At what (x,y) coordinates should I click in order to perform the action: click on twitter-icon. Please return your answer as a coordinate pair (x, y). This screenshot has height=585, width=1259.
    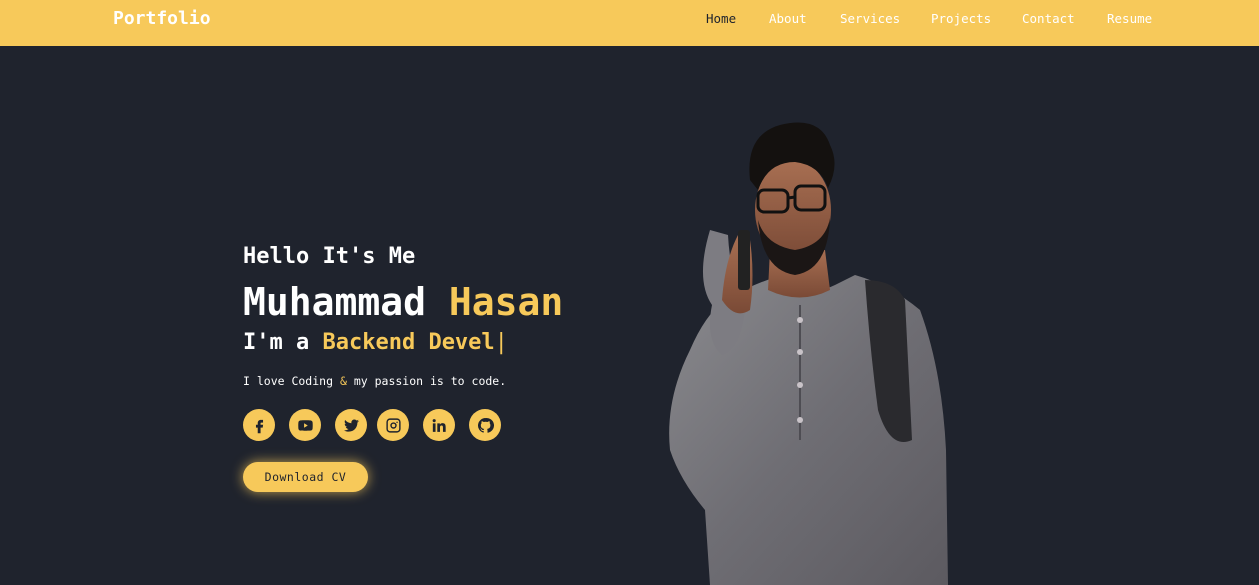
    Looking at the image, I should click on (351, 425).